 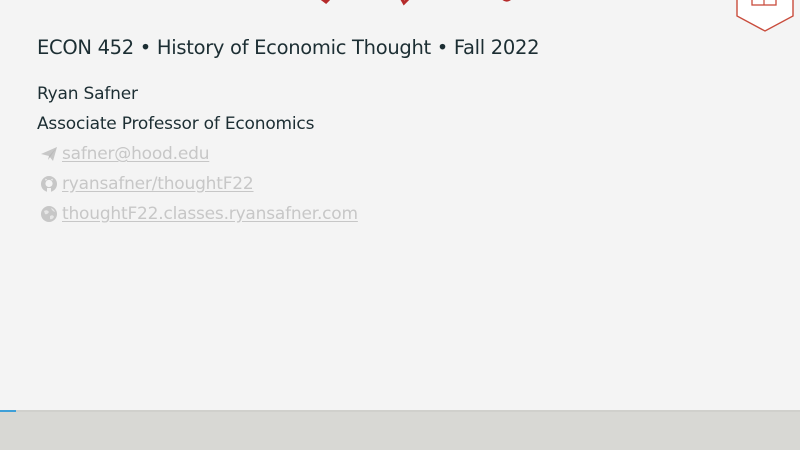 What do you see at coordinates (49, 184) in the screenshot?
I see `github-icon` at bounding box center [49, 184].